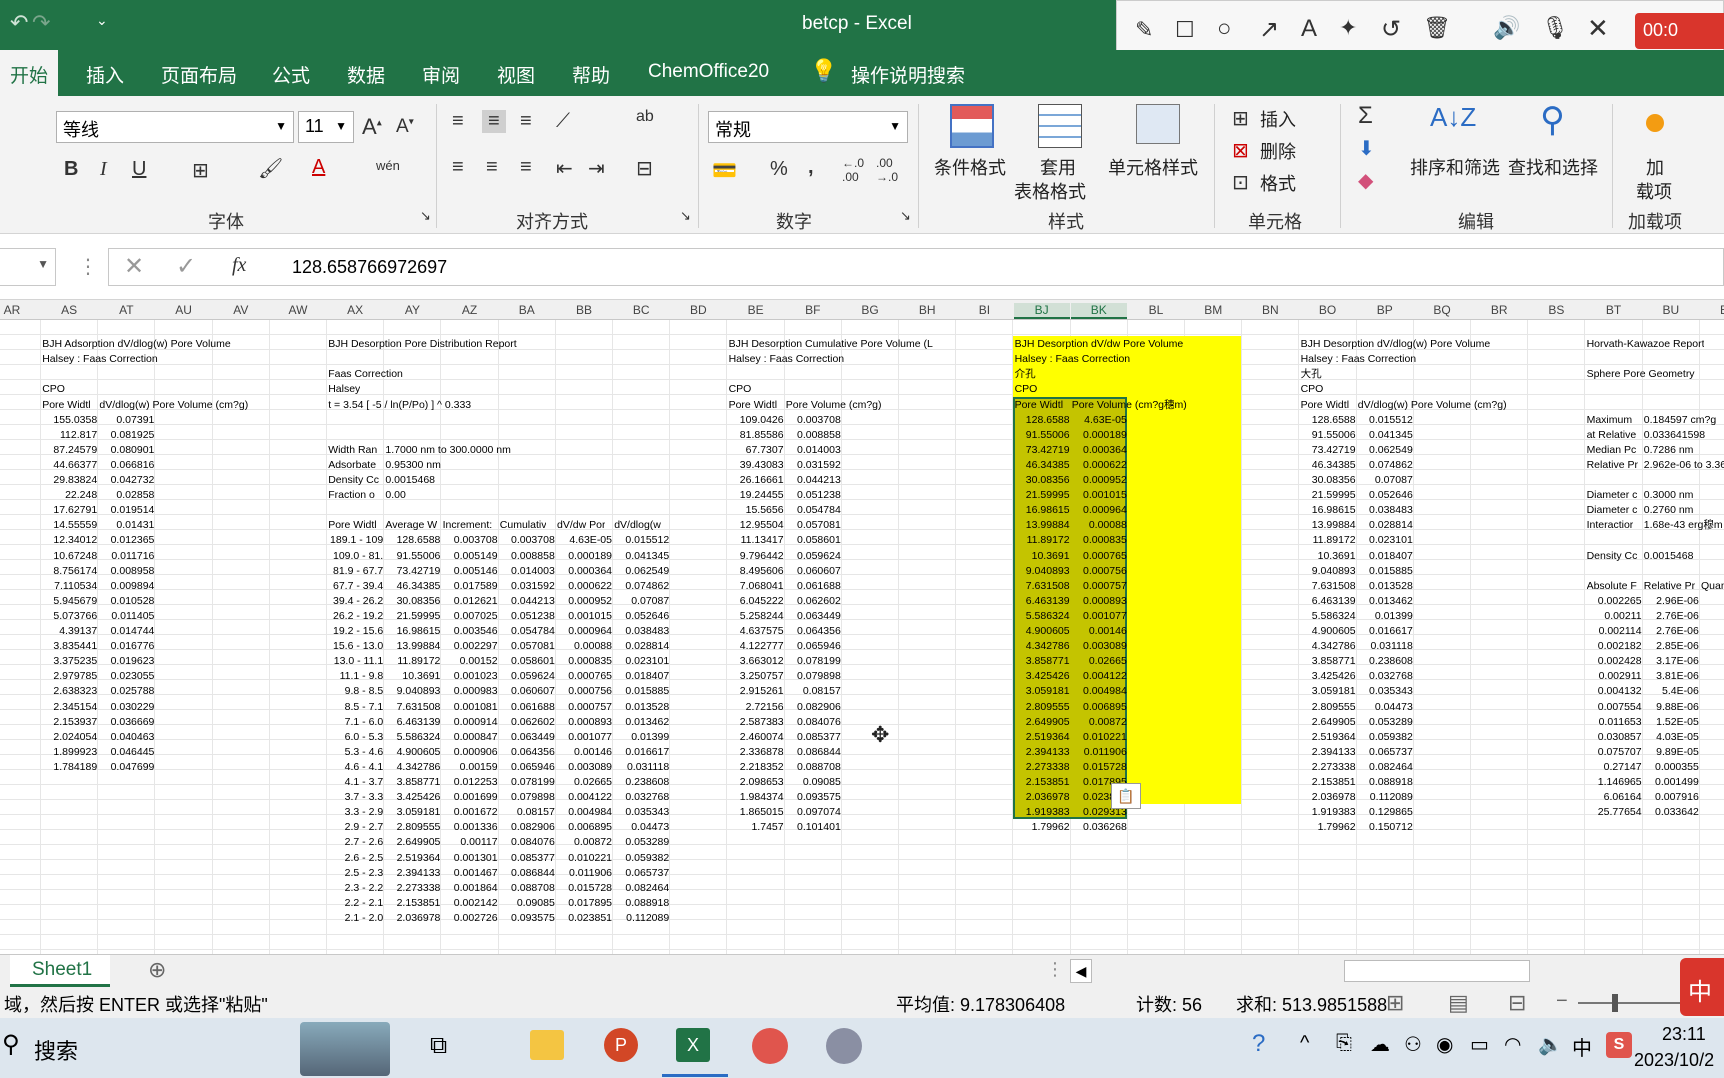 The width and height of the screenshot is (1724, 1078). I want to click on dvdw-cell: 0.000765, so click(584, 676).